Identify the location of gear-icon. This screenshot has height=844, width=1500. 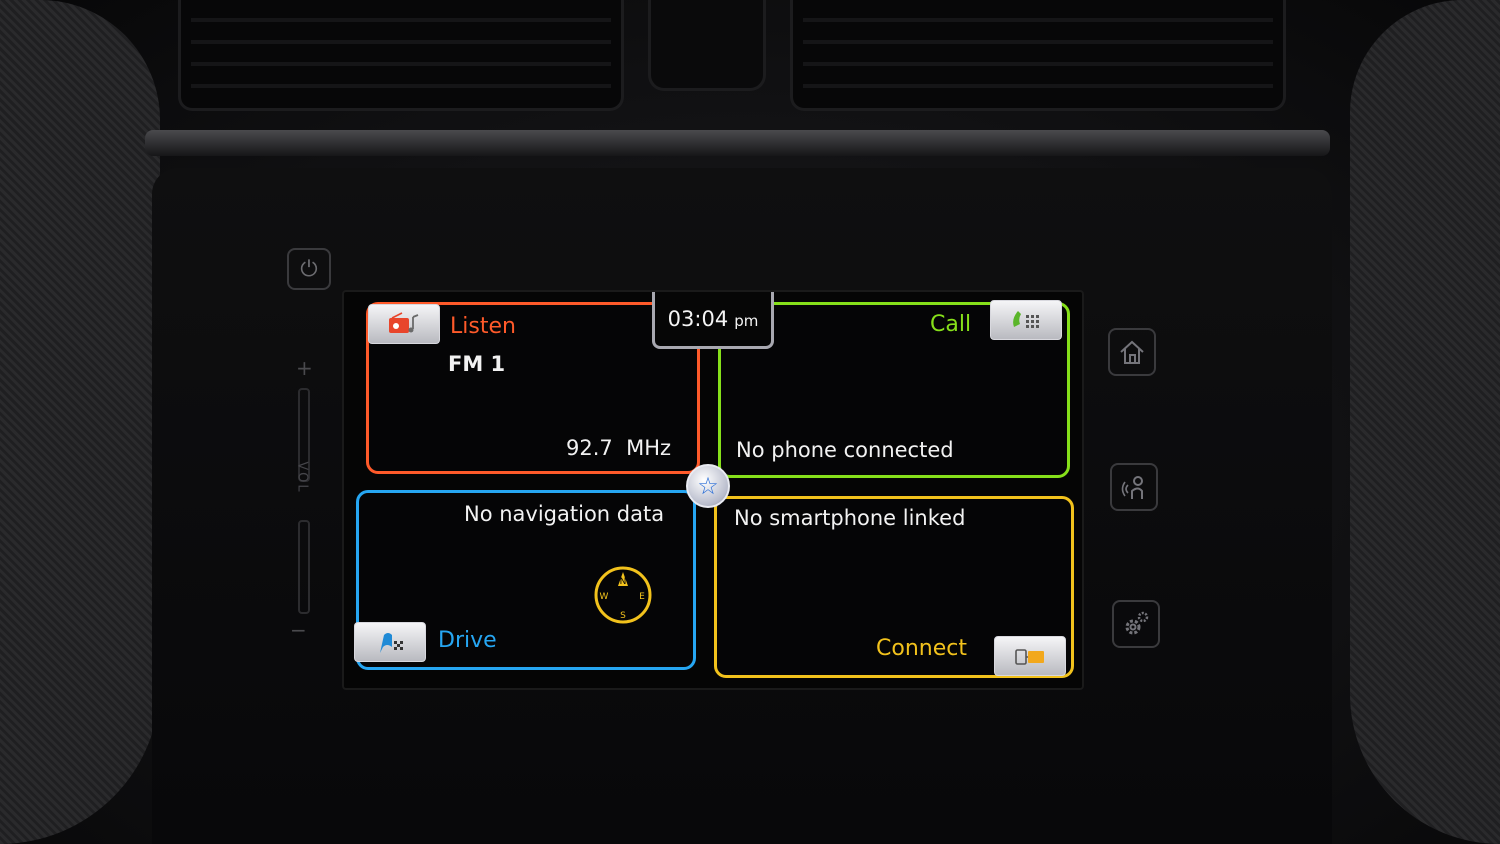
(1136, 624).